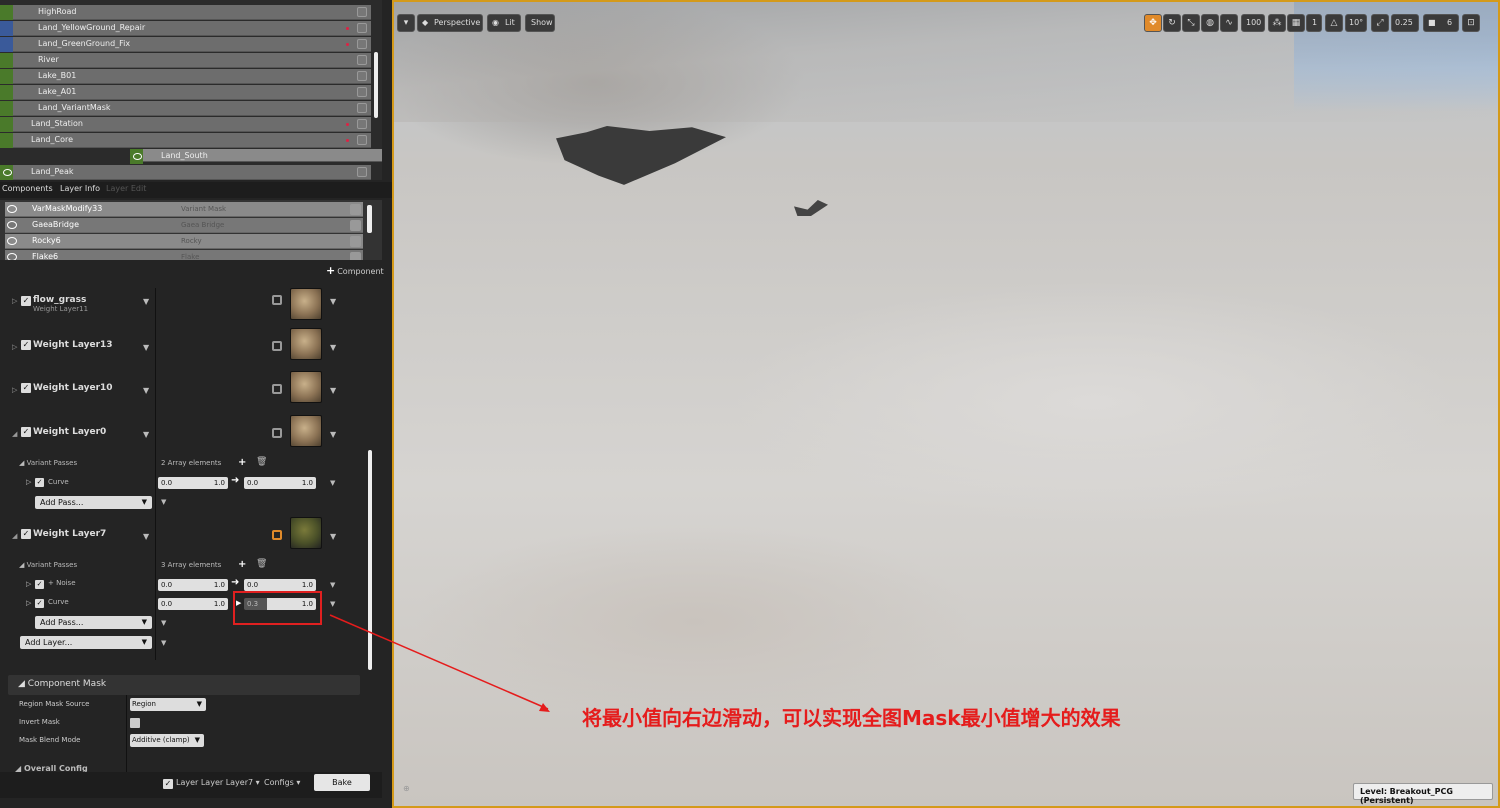  What do you see at coordinates (355, 270) in the screenshot?
I see `add-component-button: + Component` at bounding box center [355, 270].